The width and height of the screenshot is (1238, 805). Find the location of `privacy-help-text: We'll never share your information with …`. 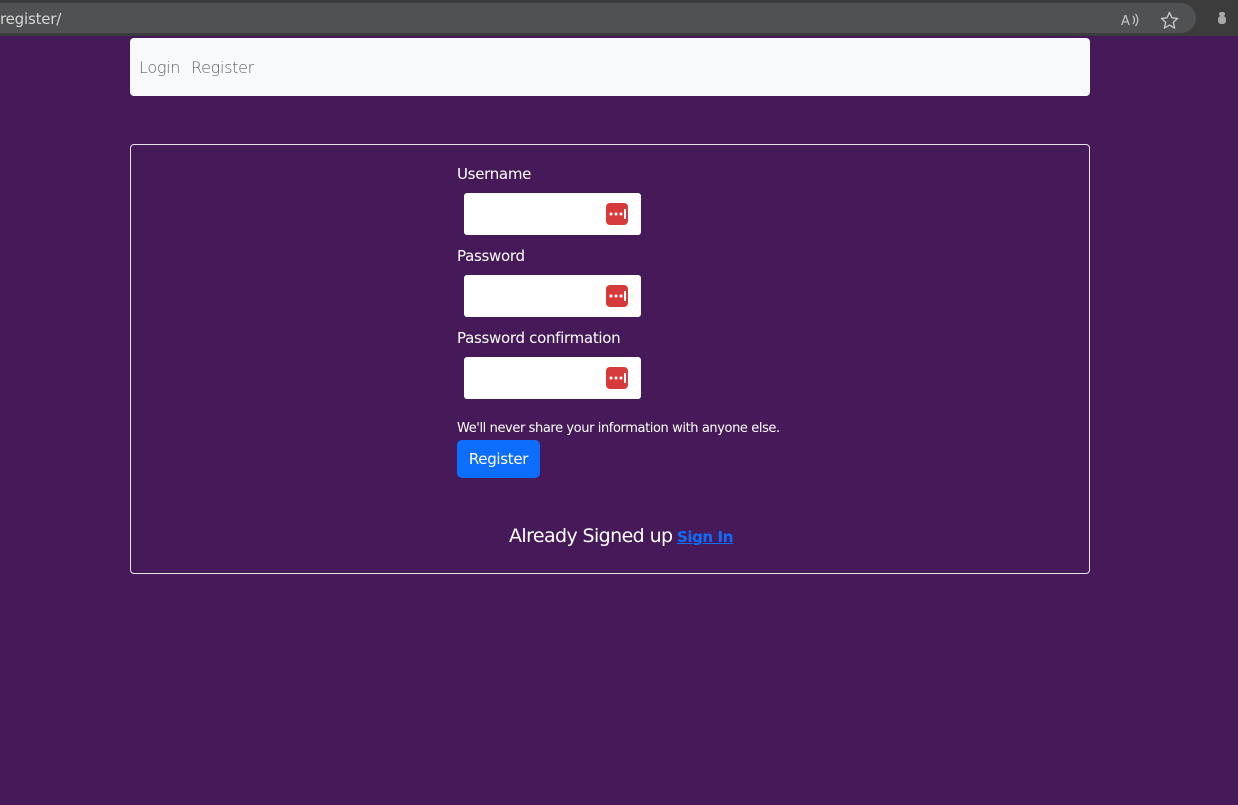

privacy-help-text: We'll never share your information with … is located at coordinates (618, 428).